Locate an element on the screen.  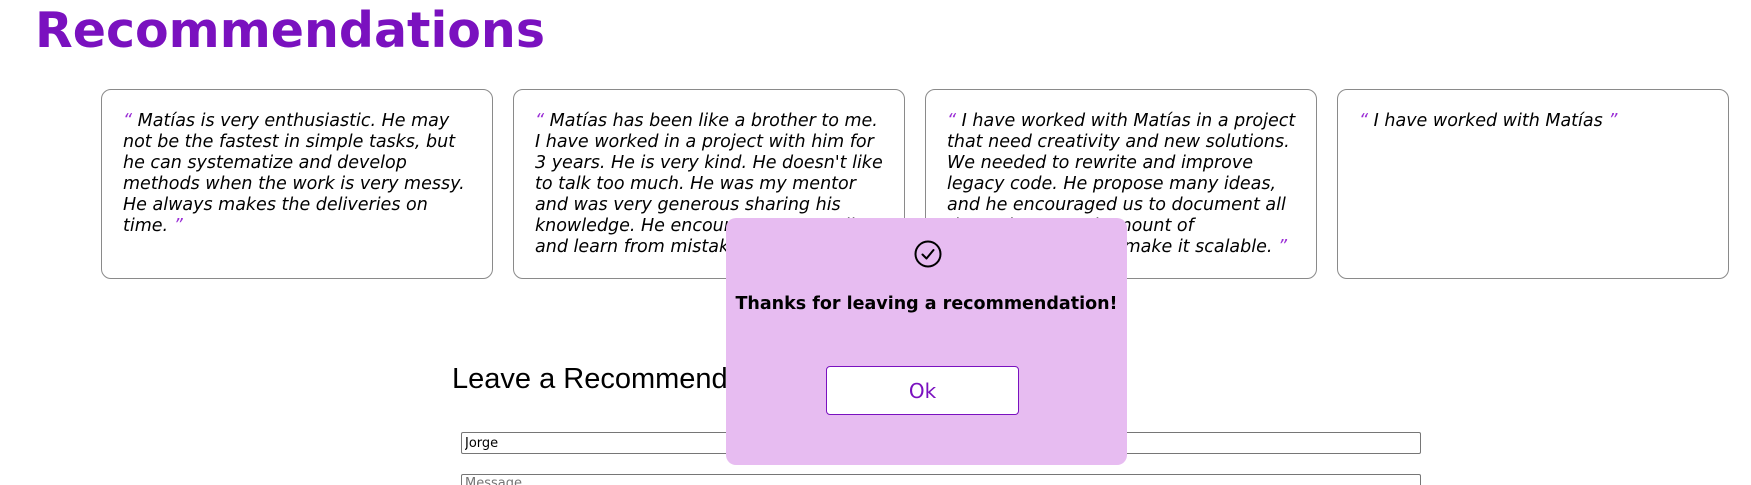
ok-button: Ok is located at coordinates (922, 390).